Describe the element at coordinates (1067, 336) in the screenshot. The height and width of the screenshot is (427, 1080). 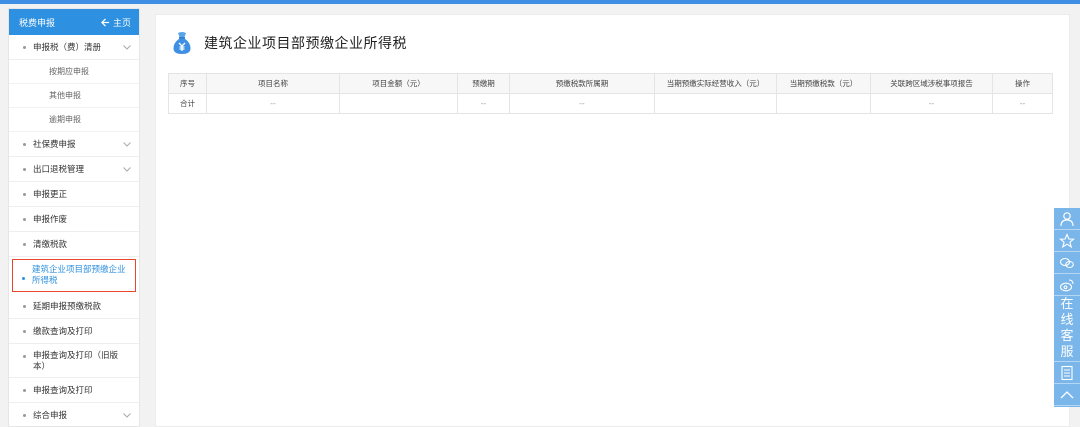
I see `chat-char: 客` at that location.